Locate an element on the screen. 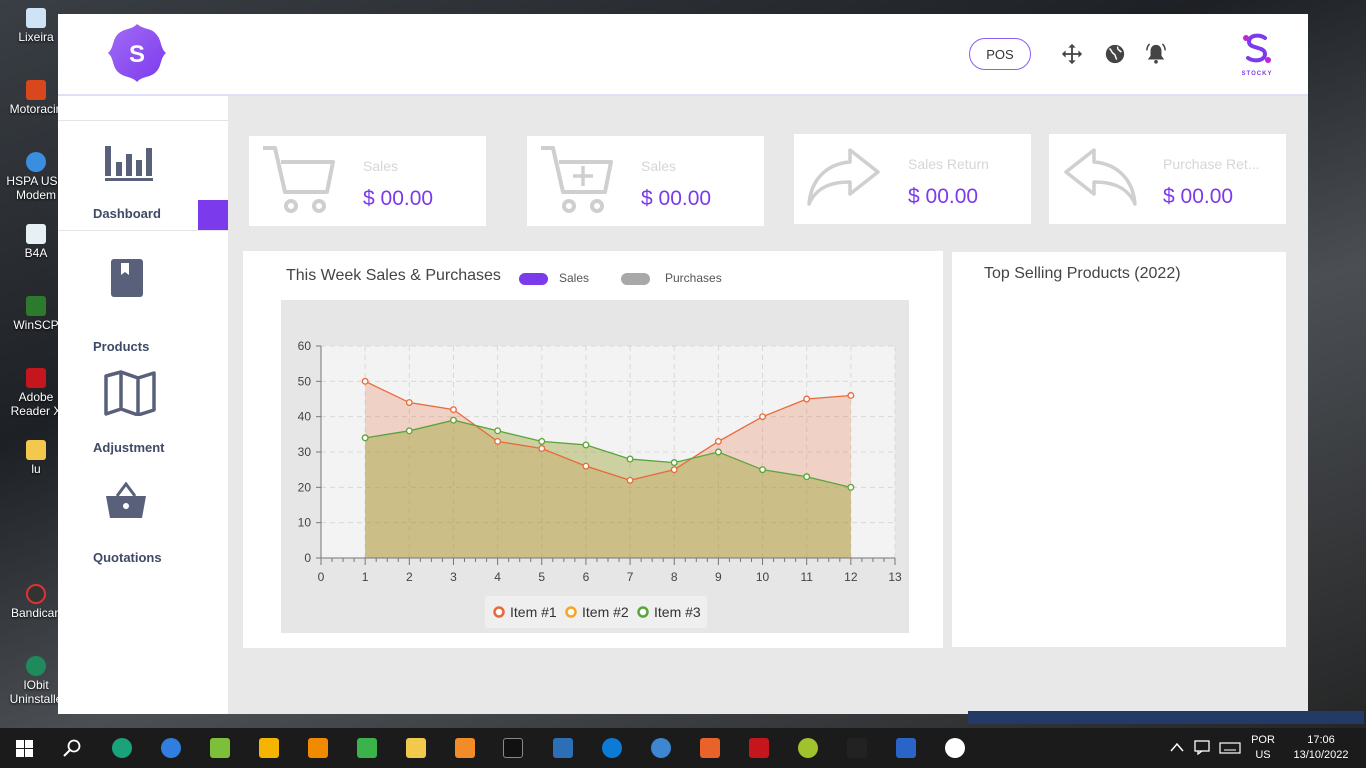 The image size is (1366, 768). edge-icon is located at coordinates (612, 748).